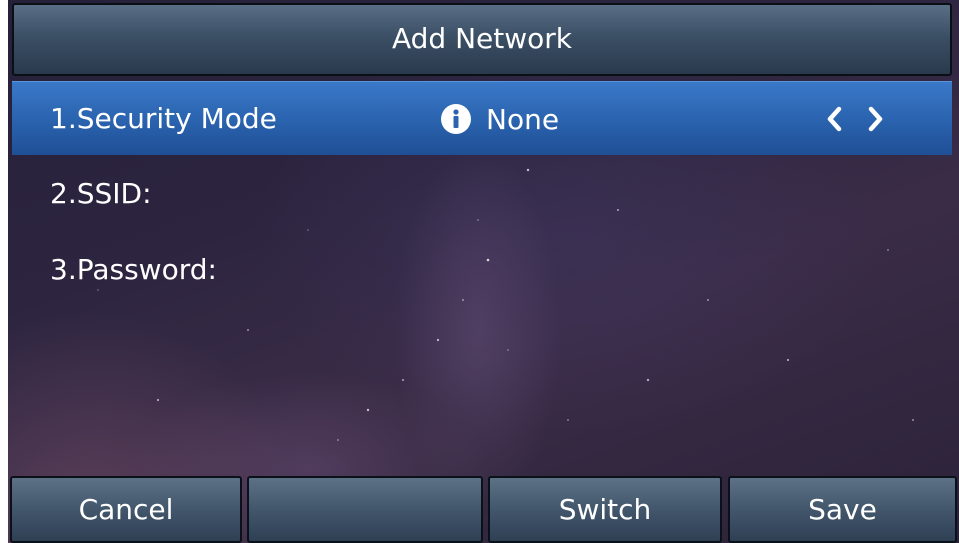 This screenshot has width=959, height=543. I want to click on security-mode-value: None, so click(499, 119).